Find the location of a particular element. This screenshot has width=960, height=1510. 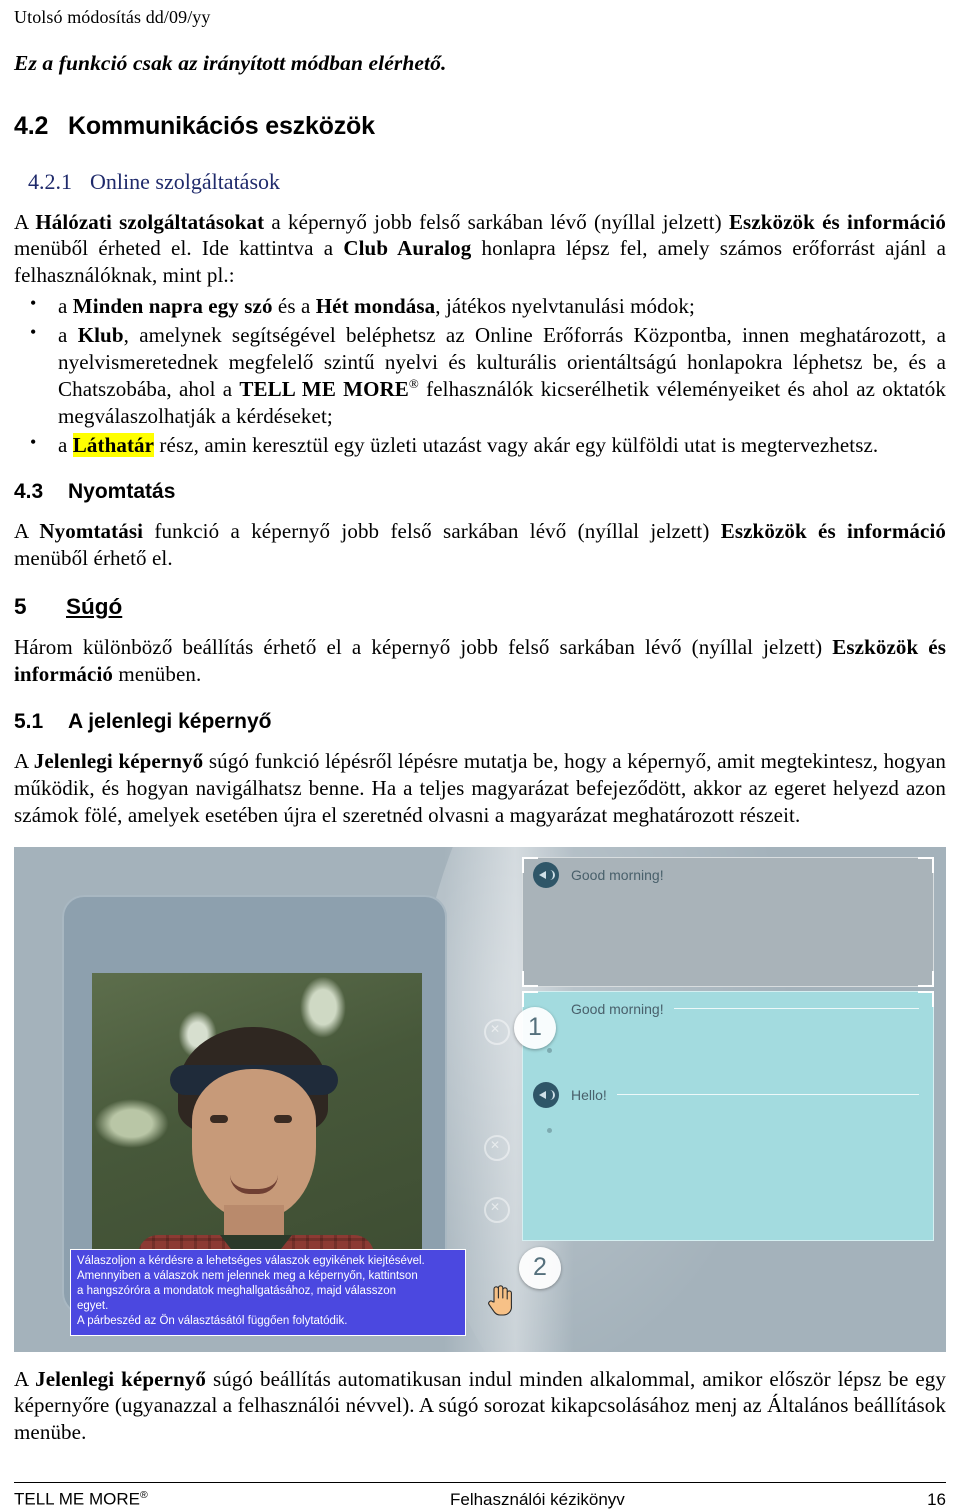

dialogue-answer-text: Hello! is located at coordinates (589, 1094).